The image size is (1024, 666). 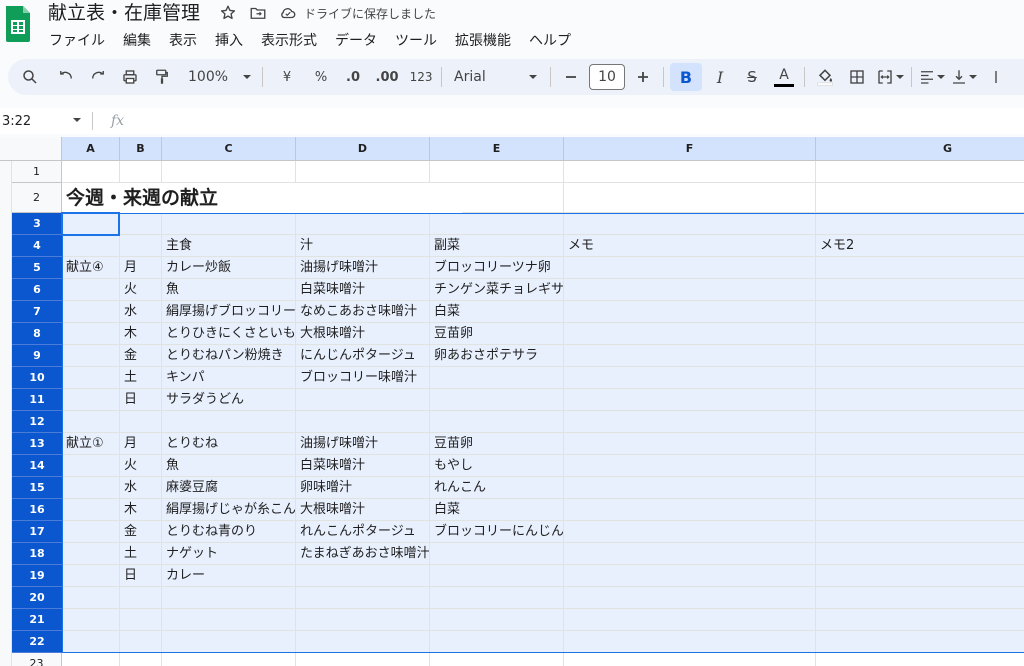 What do you see at coordinates (37, 598) in the screenshot?
I see `row-header-20: 20` at bounding box center [37, 598].